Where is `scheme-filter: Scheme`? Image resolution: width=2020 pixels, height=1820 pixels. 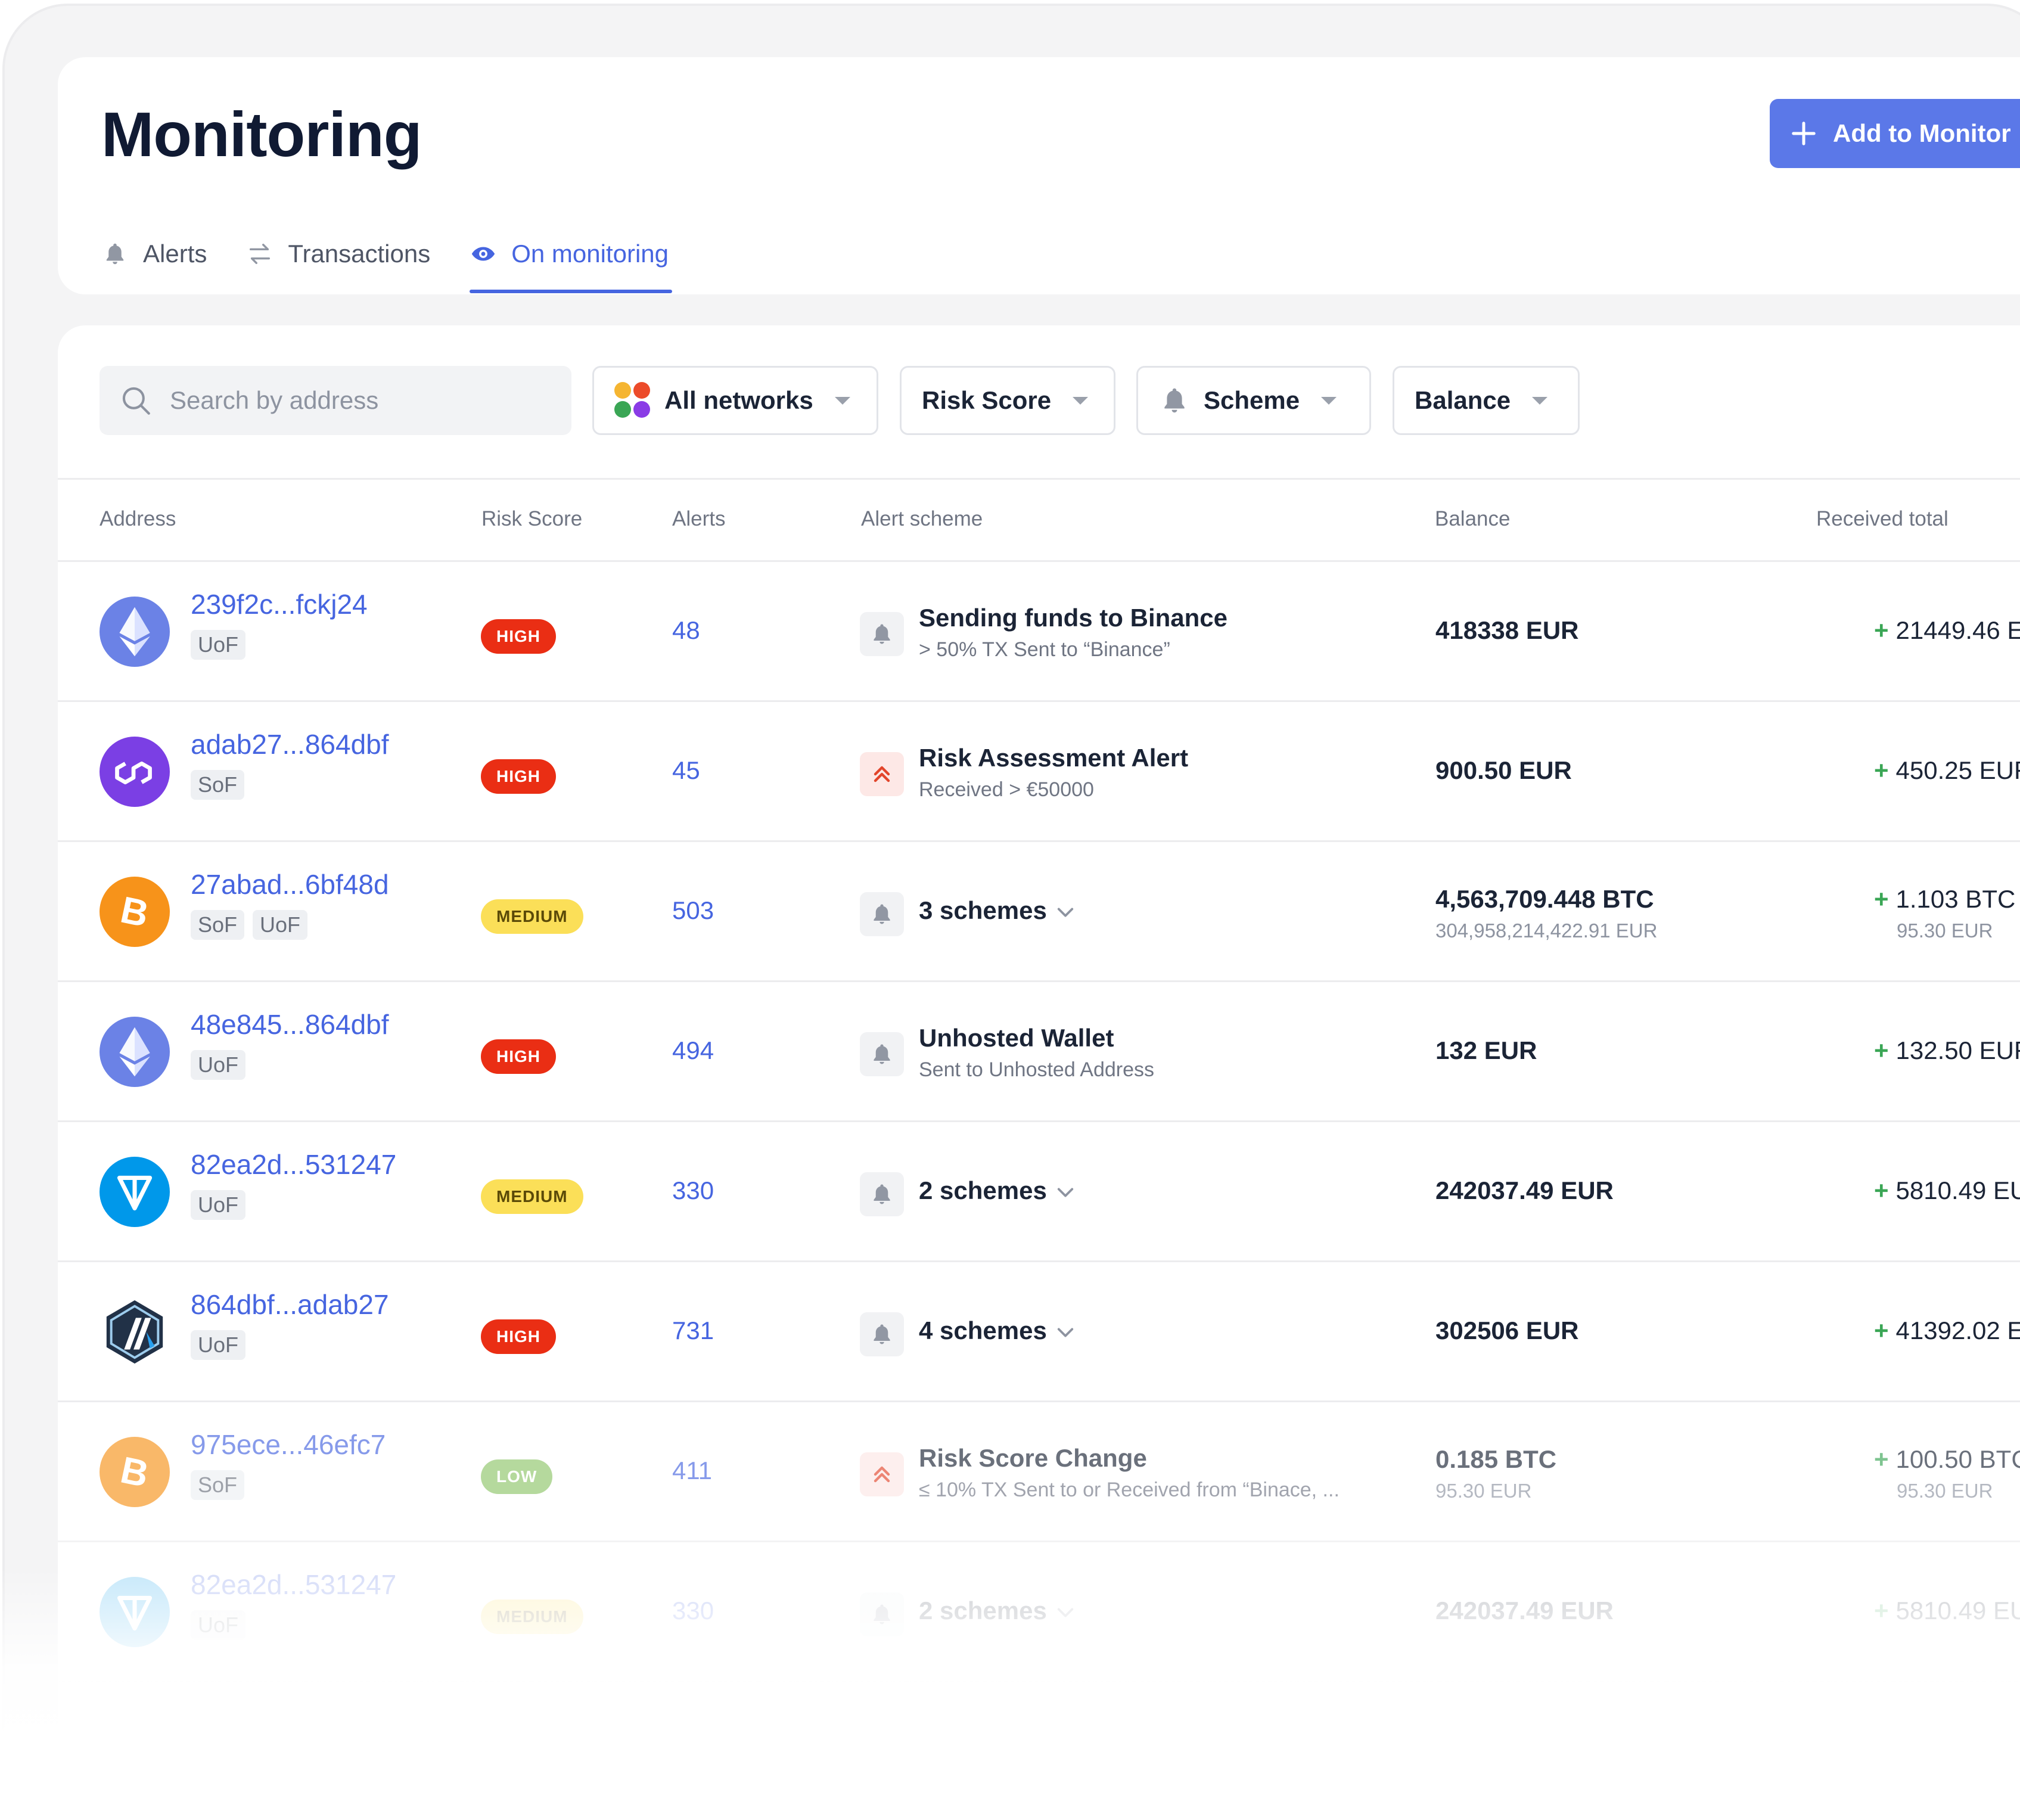 scheme-filter: Scheme is located at coordinates (1253, 400).